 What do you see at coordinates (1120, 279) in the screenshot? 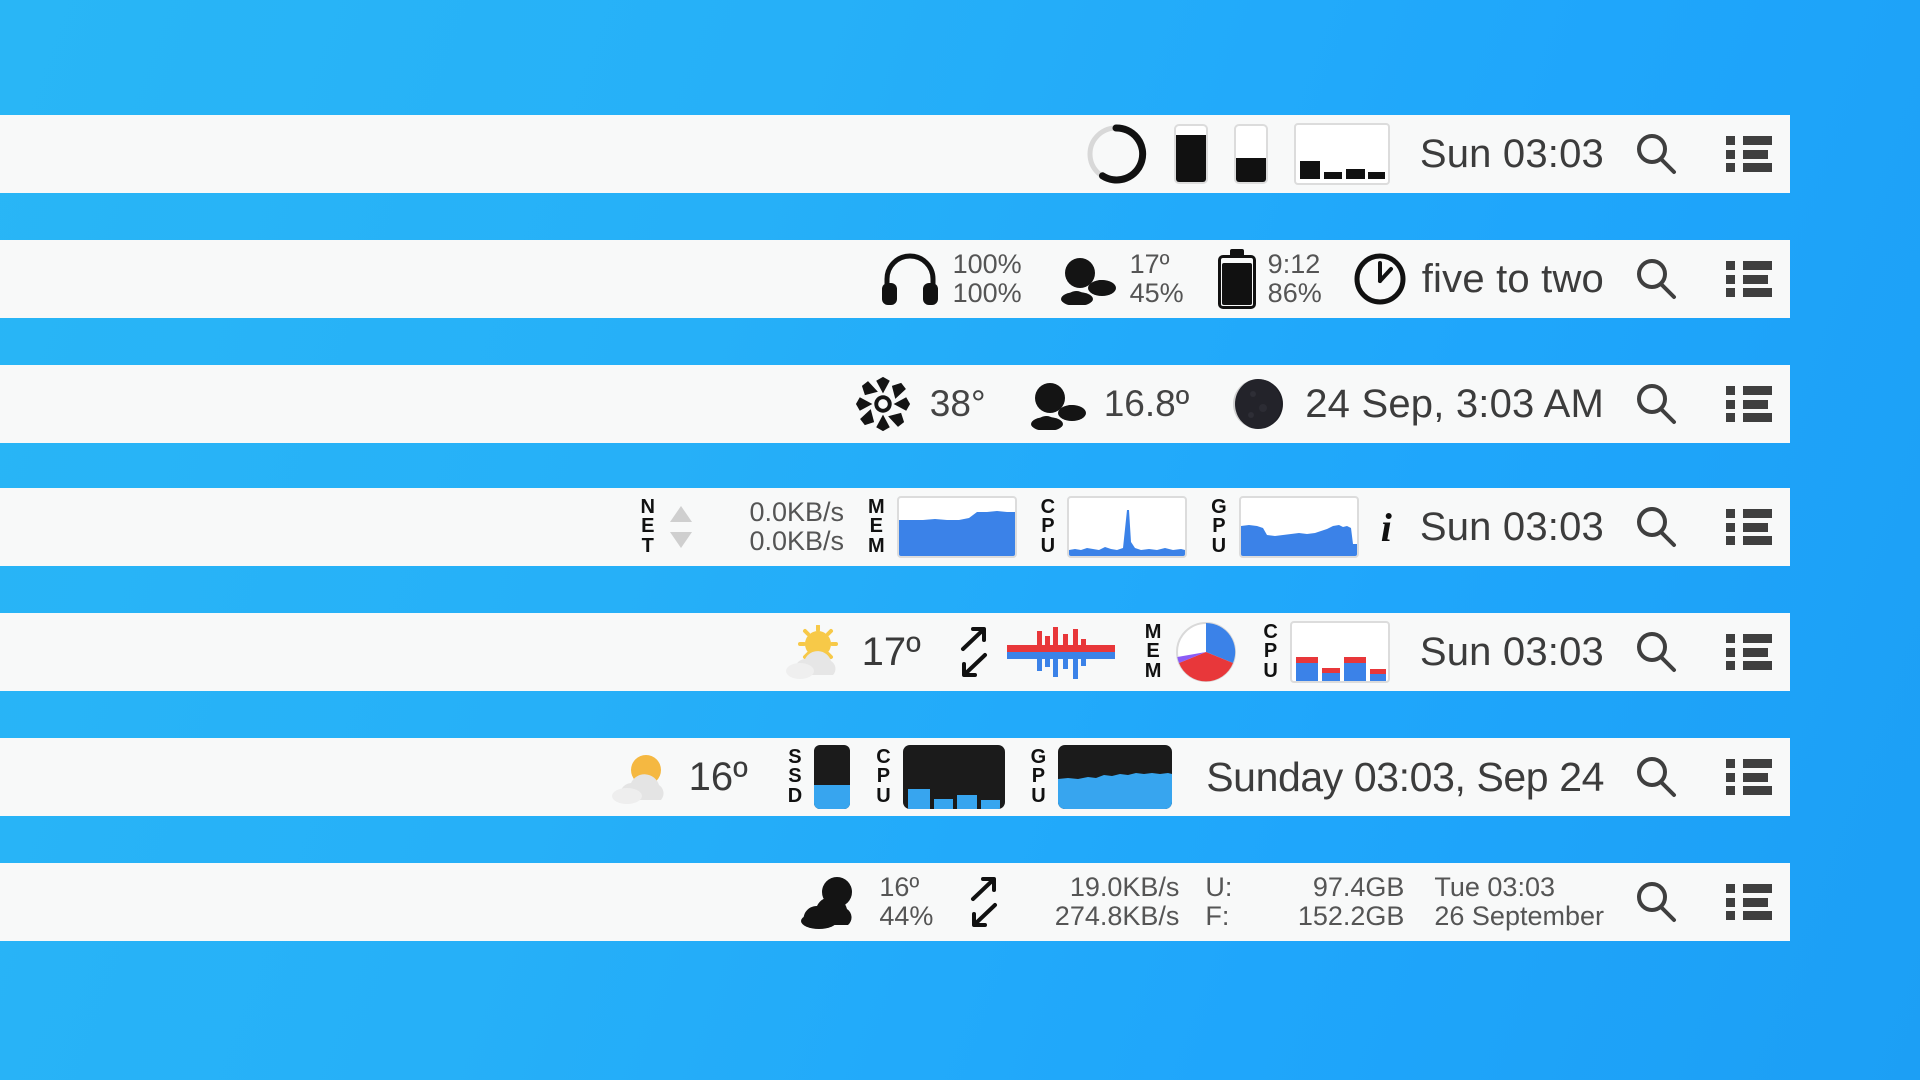
I see `weather-widget: 17º 45%` at bounding box center [1120, 279].